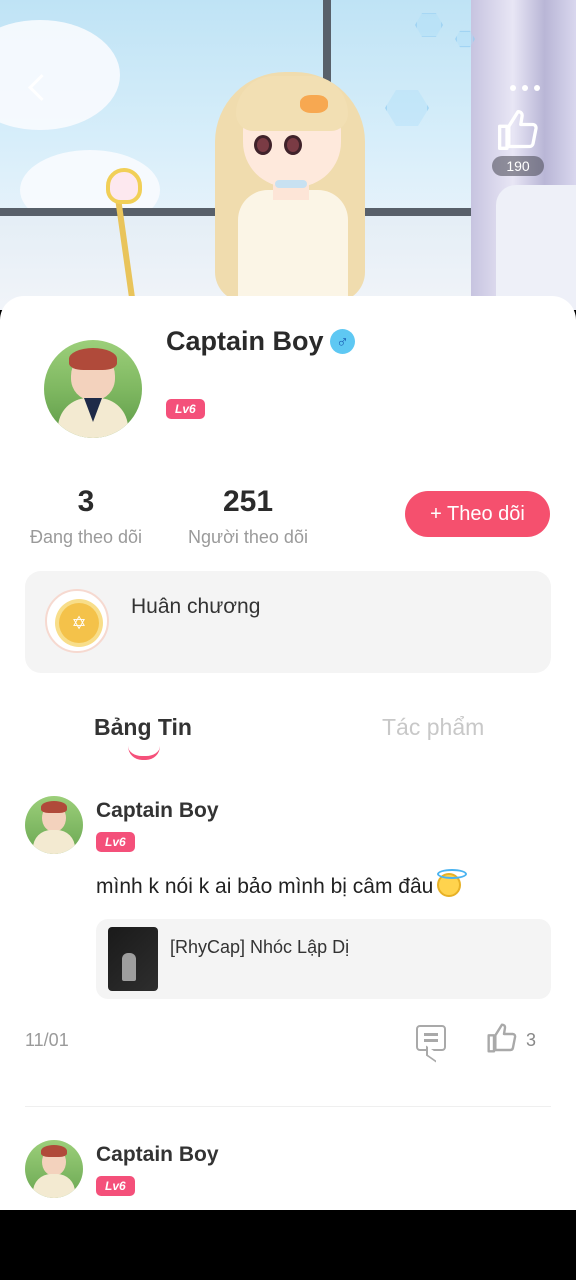 This screenshot has width=576, height=1280. I want to click on post-divider, so click(288, 1106).